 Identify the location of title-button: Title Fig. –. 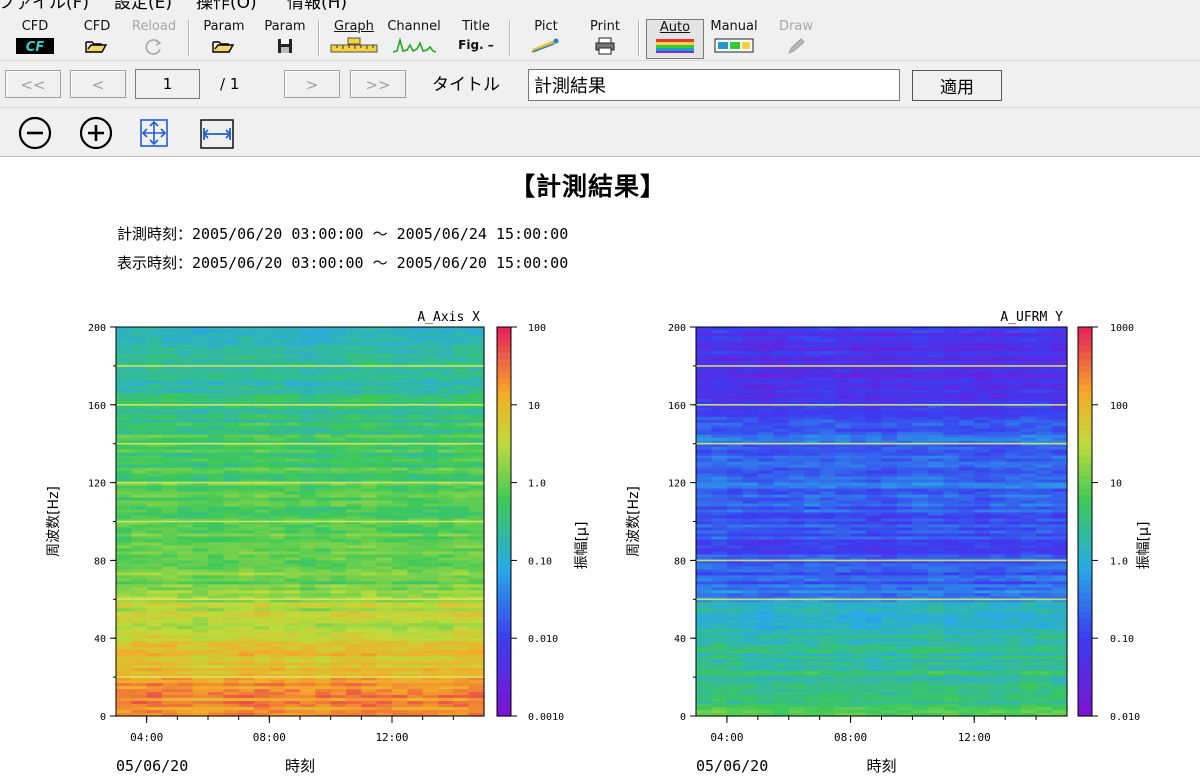
(476, 39).